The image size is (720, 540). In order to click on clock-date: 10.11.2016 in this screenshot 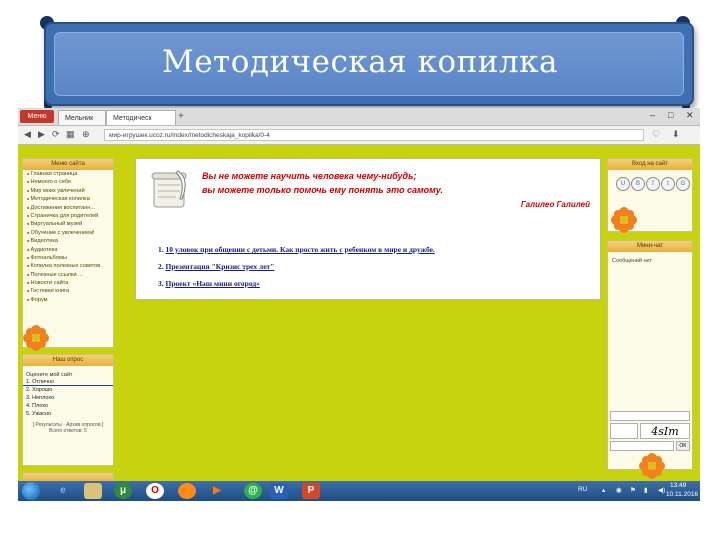, I will do `click(682, 494)`.